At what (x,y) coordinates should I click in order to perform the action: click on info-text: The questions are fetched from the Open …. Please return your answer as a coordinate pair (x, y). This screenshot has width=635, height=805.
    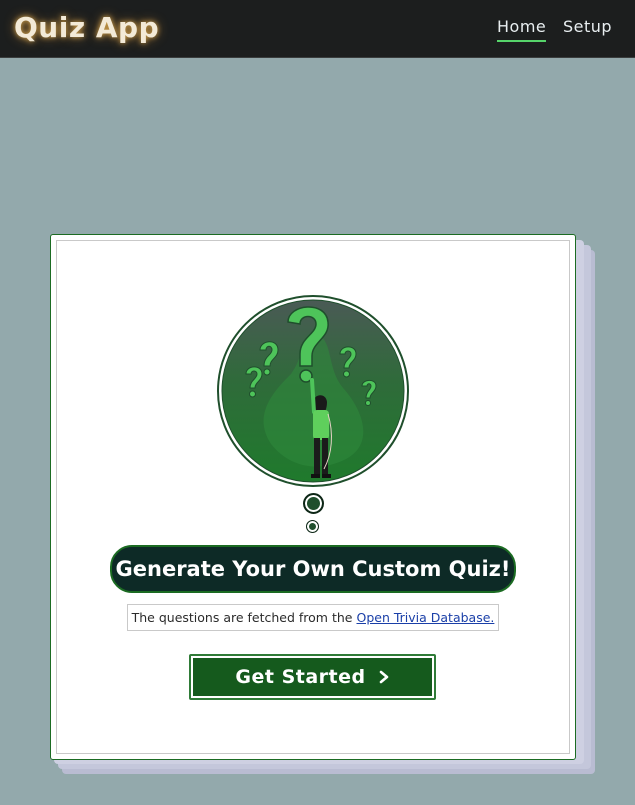
    Looking at the image, I should click on (313, 617).